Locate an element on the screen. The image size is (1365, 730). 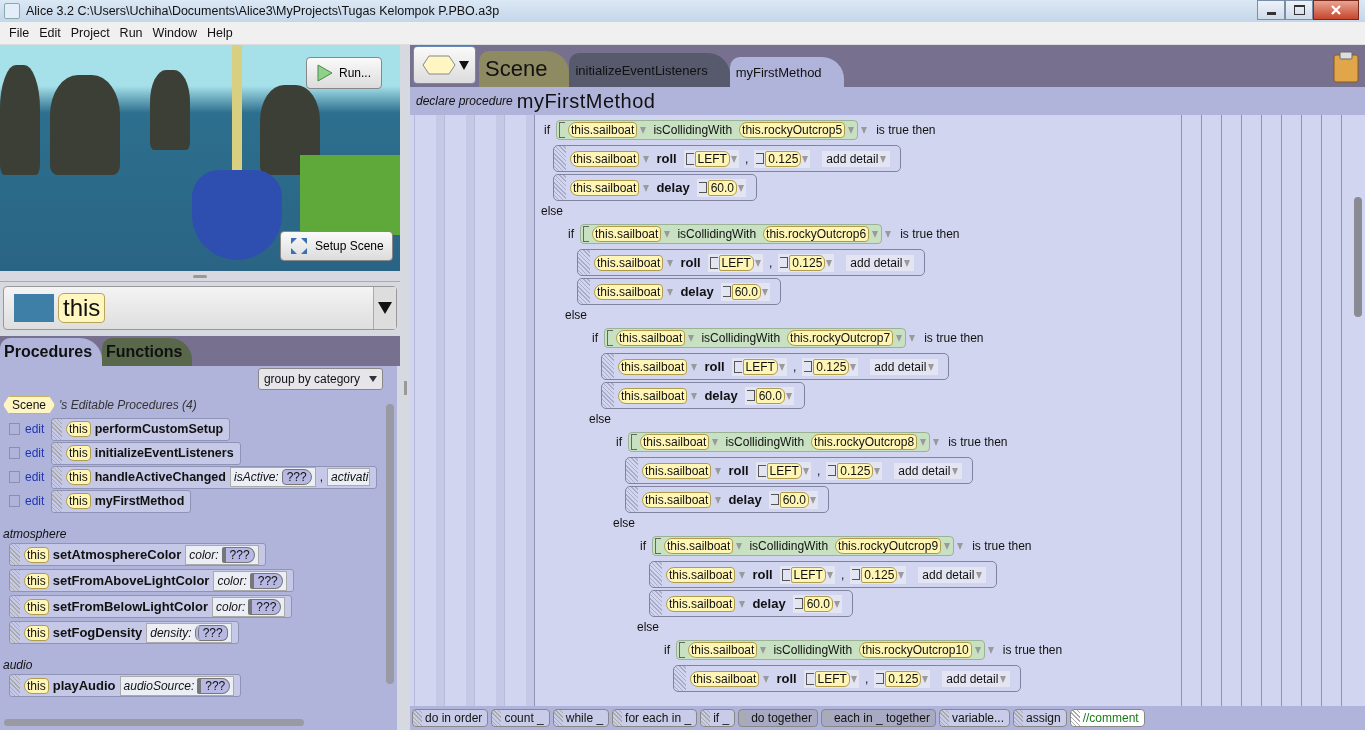
editor-tab: myFirstMethod is located at coordinates (786, 72).